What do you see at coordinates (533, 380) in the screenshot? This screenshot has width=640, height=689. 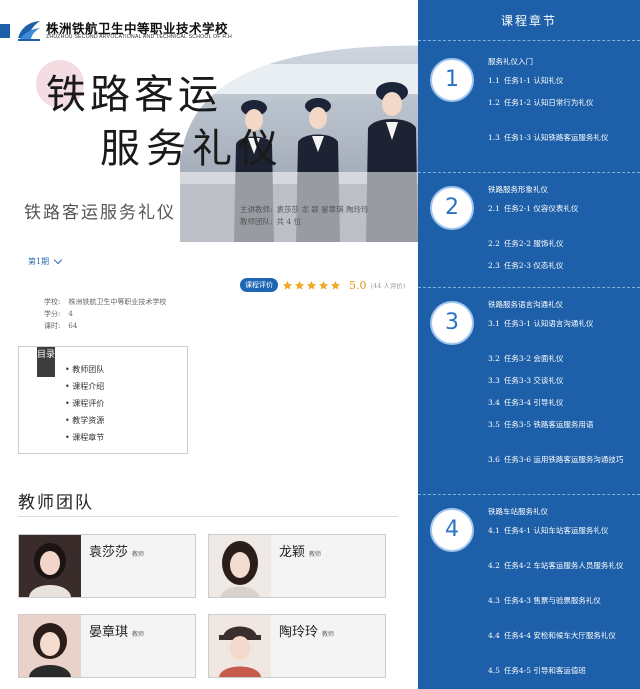 I see `task-title: 任务3-3 交谈礼仪` at bounding box center [533, 380].